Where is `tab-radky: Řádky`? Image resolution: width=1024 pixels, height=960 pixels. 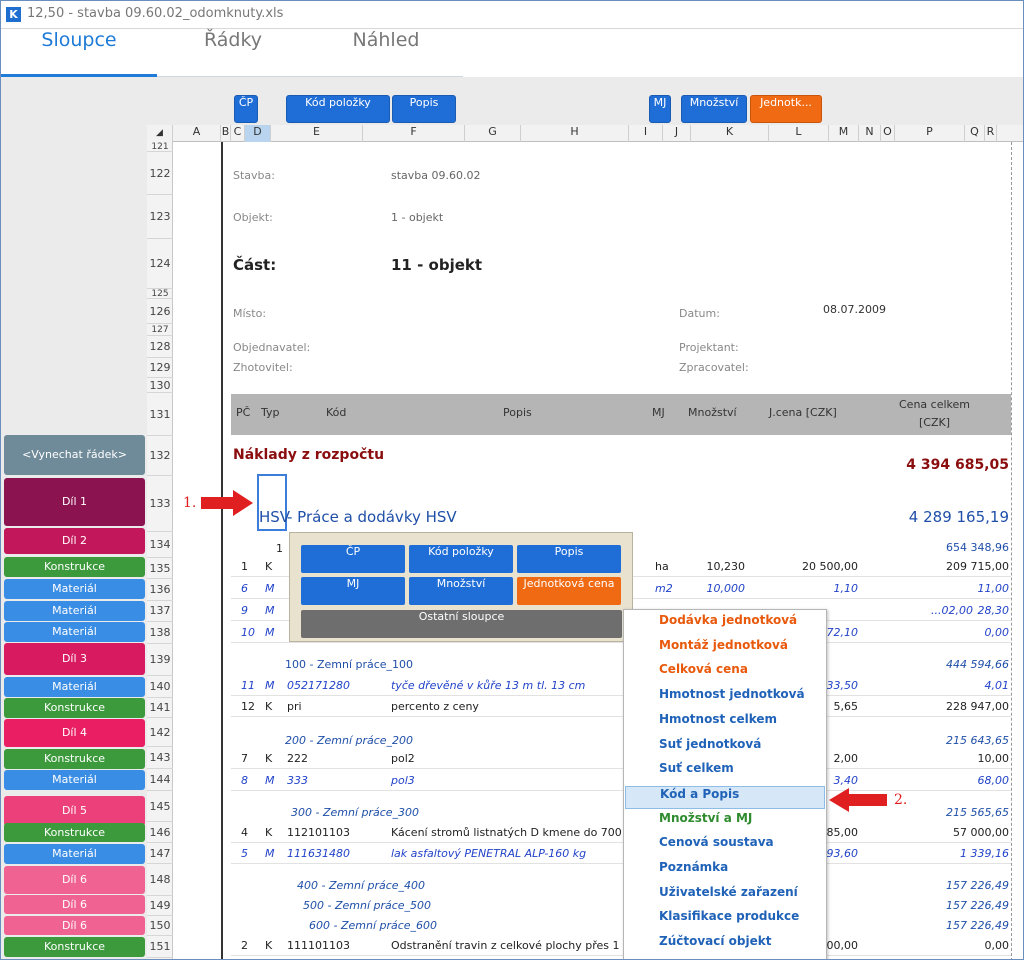 tab-radky: Řádky is located at coordinates (233, 53).